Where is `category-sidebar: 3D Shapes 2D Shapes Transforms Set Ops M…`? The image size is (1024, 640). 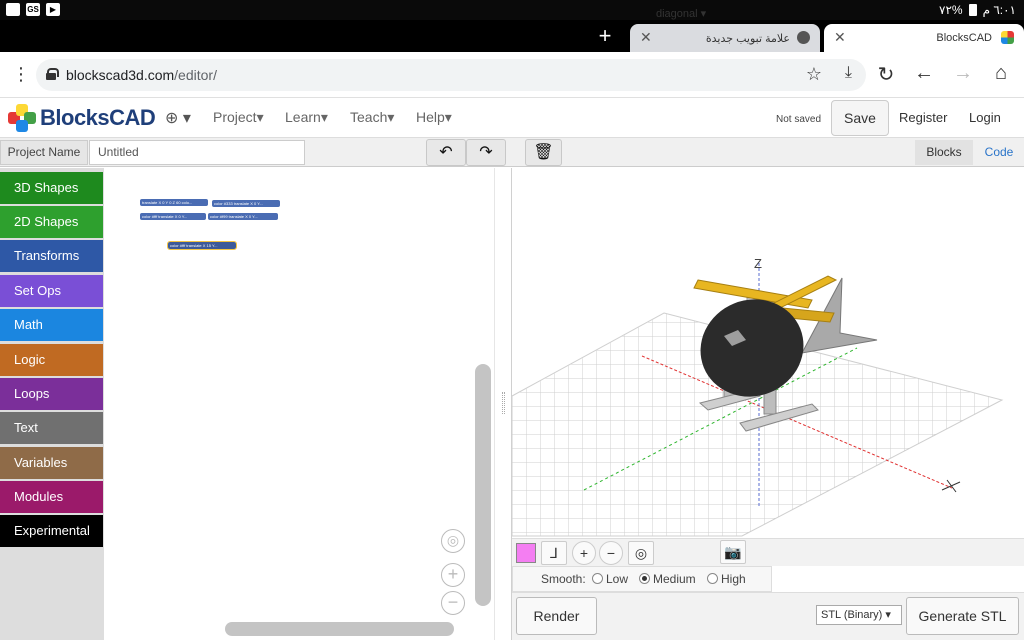
category-sidebar: 3D Shapes 2D Shapes Transforms Set Ops M… is located at coordinates (52, 404).